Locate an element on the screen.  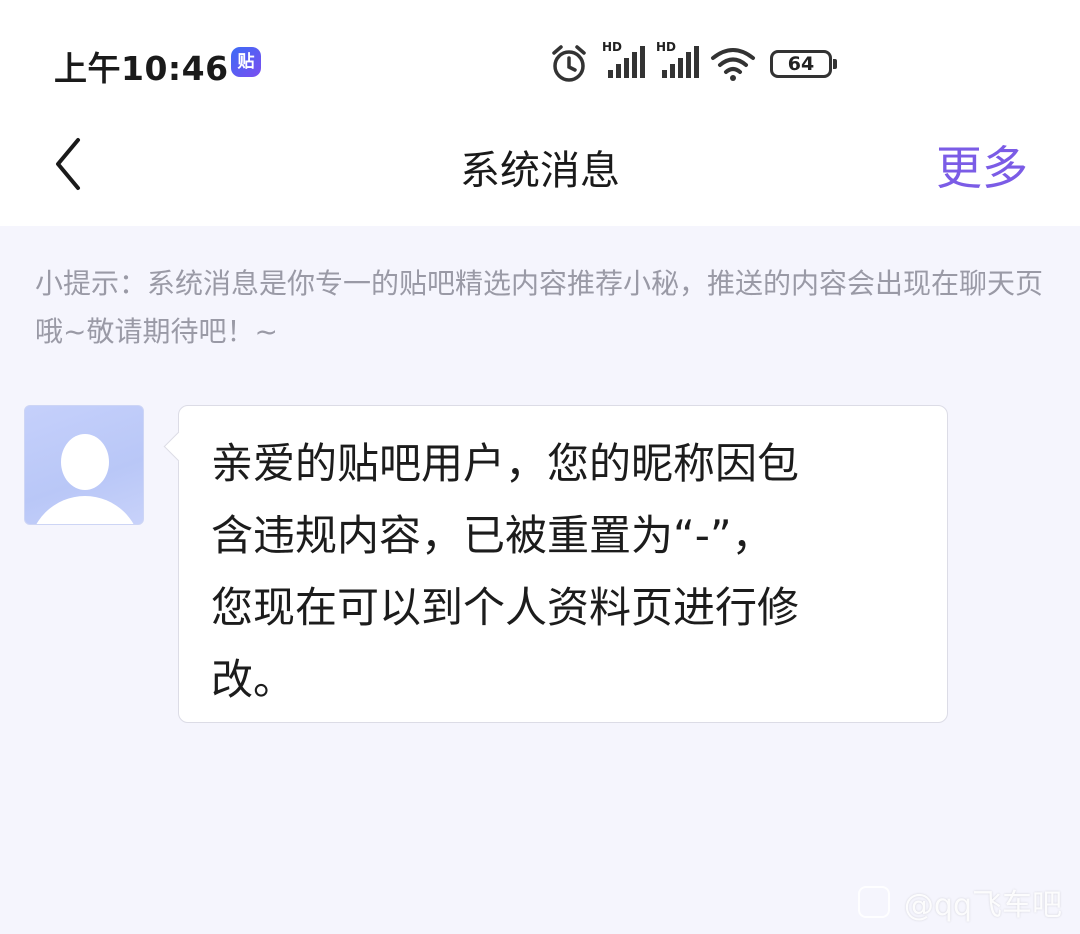
avatar-head-shape is located at coordinates (85, 462).